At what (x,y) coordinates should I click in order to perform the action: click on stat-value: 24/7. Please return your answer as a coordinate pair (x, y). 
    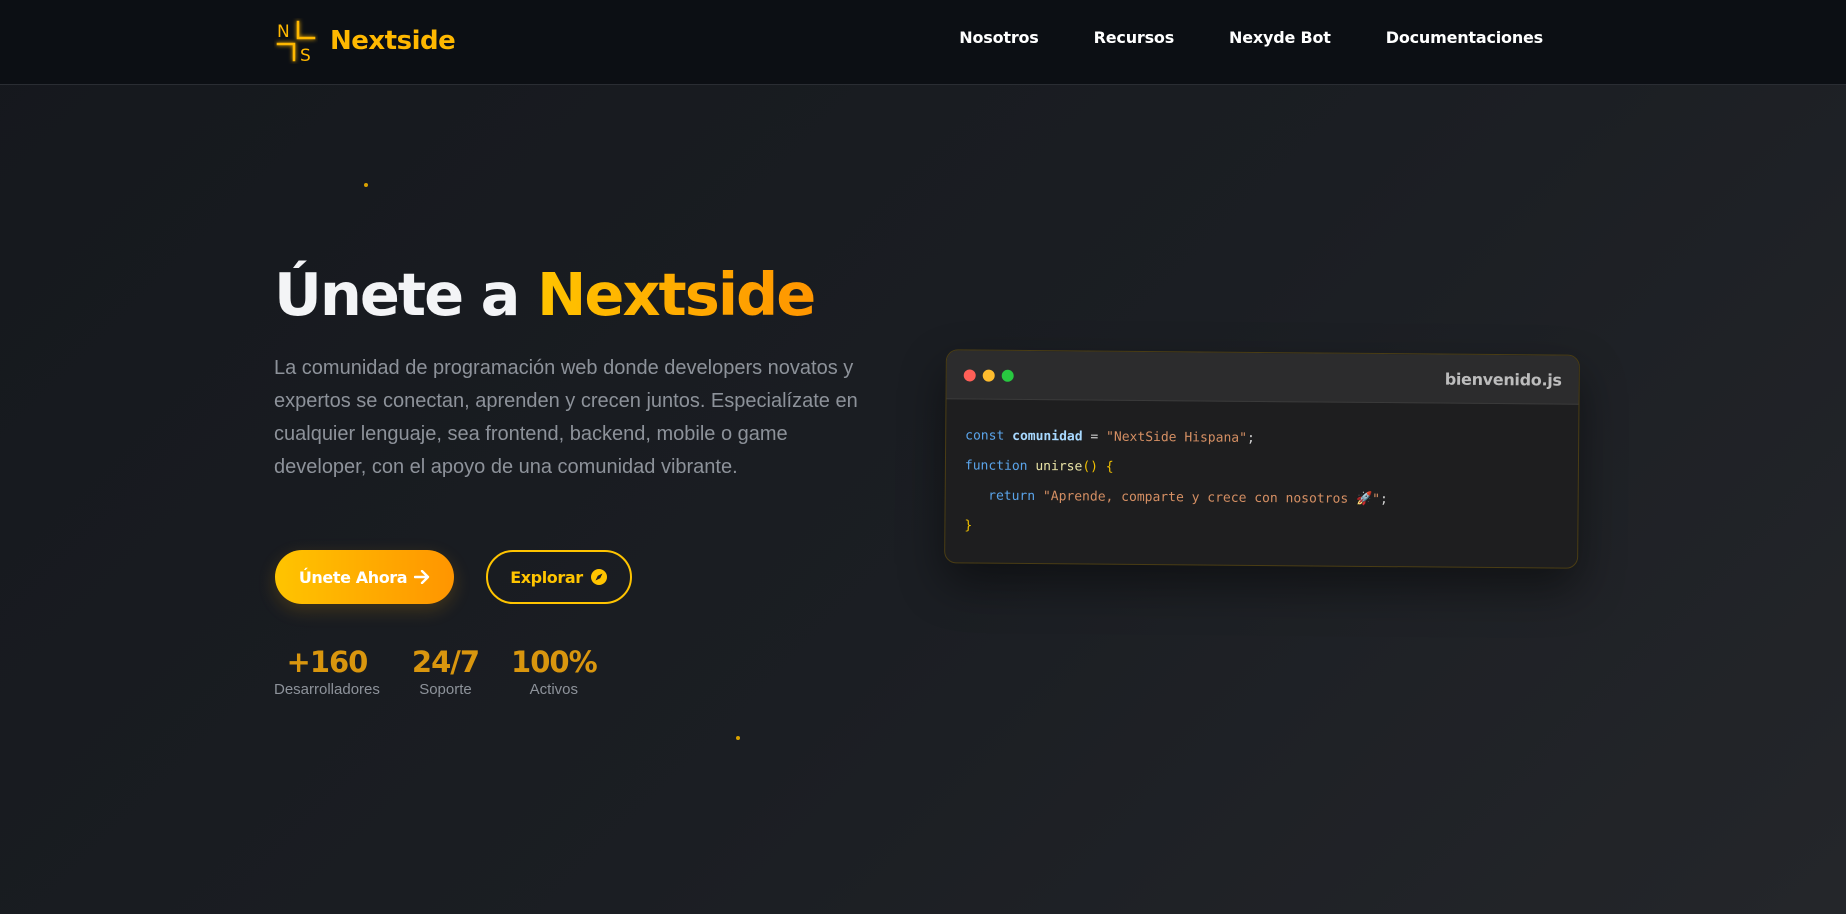
    Looking at the image, I should click on (445, 662).